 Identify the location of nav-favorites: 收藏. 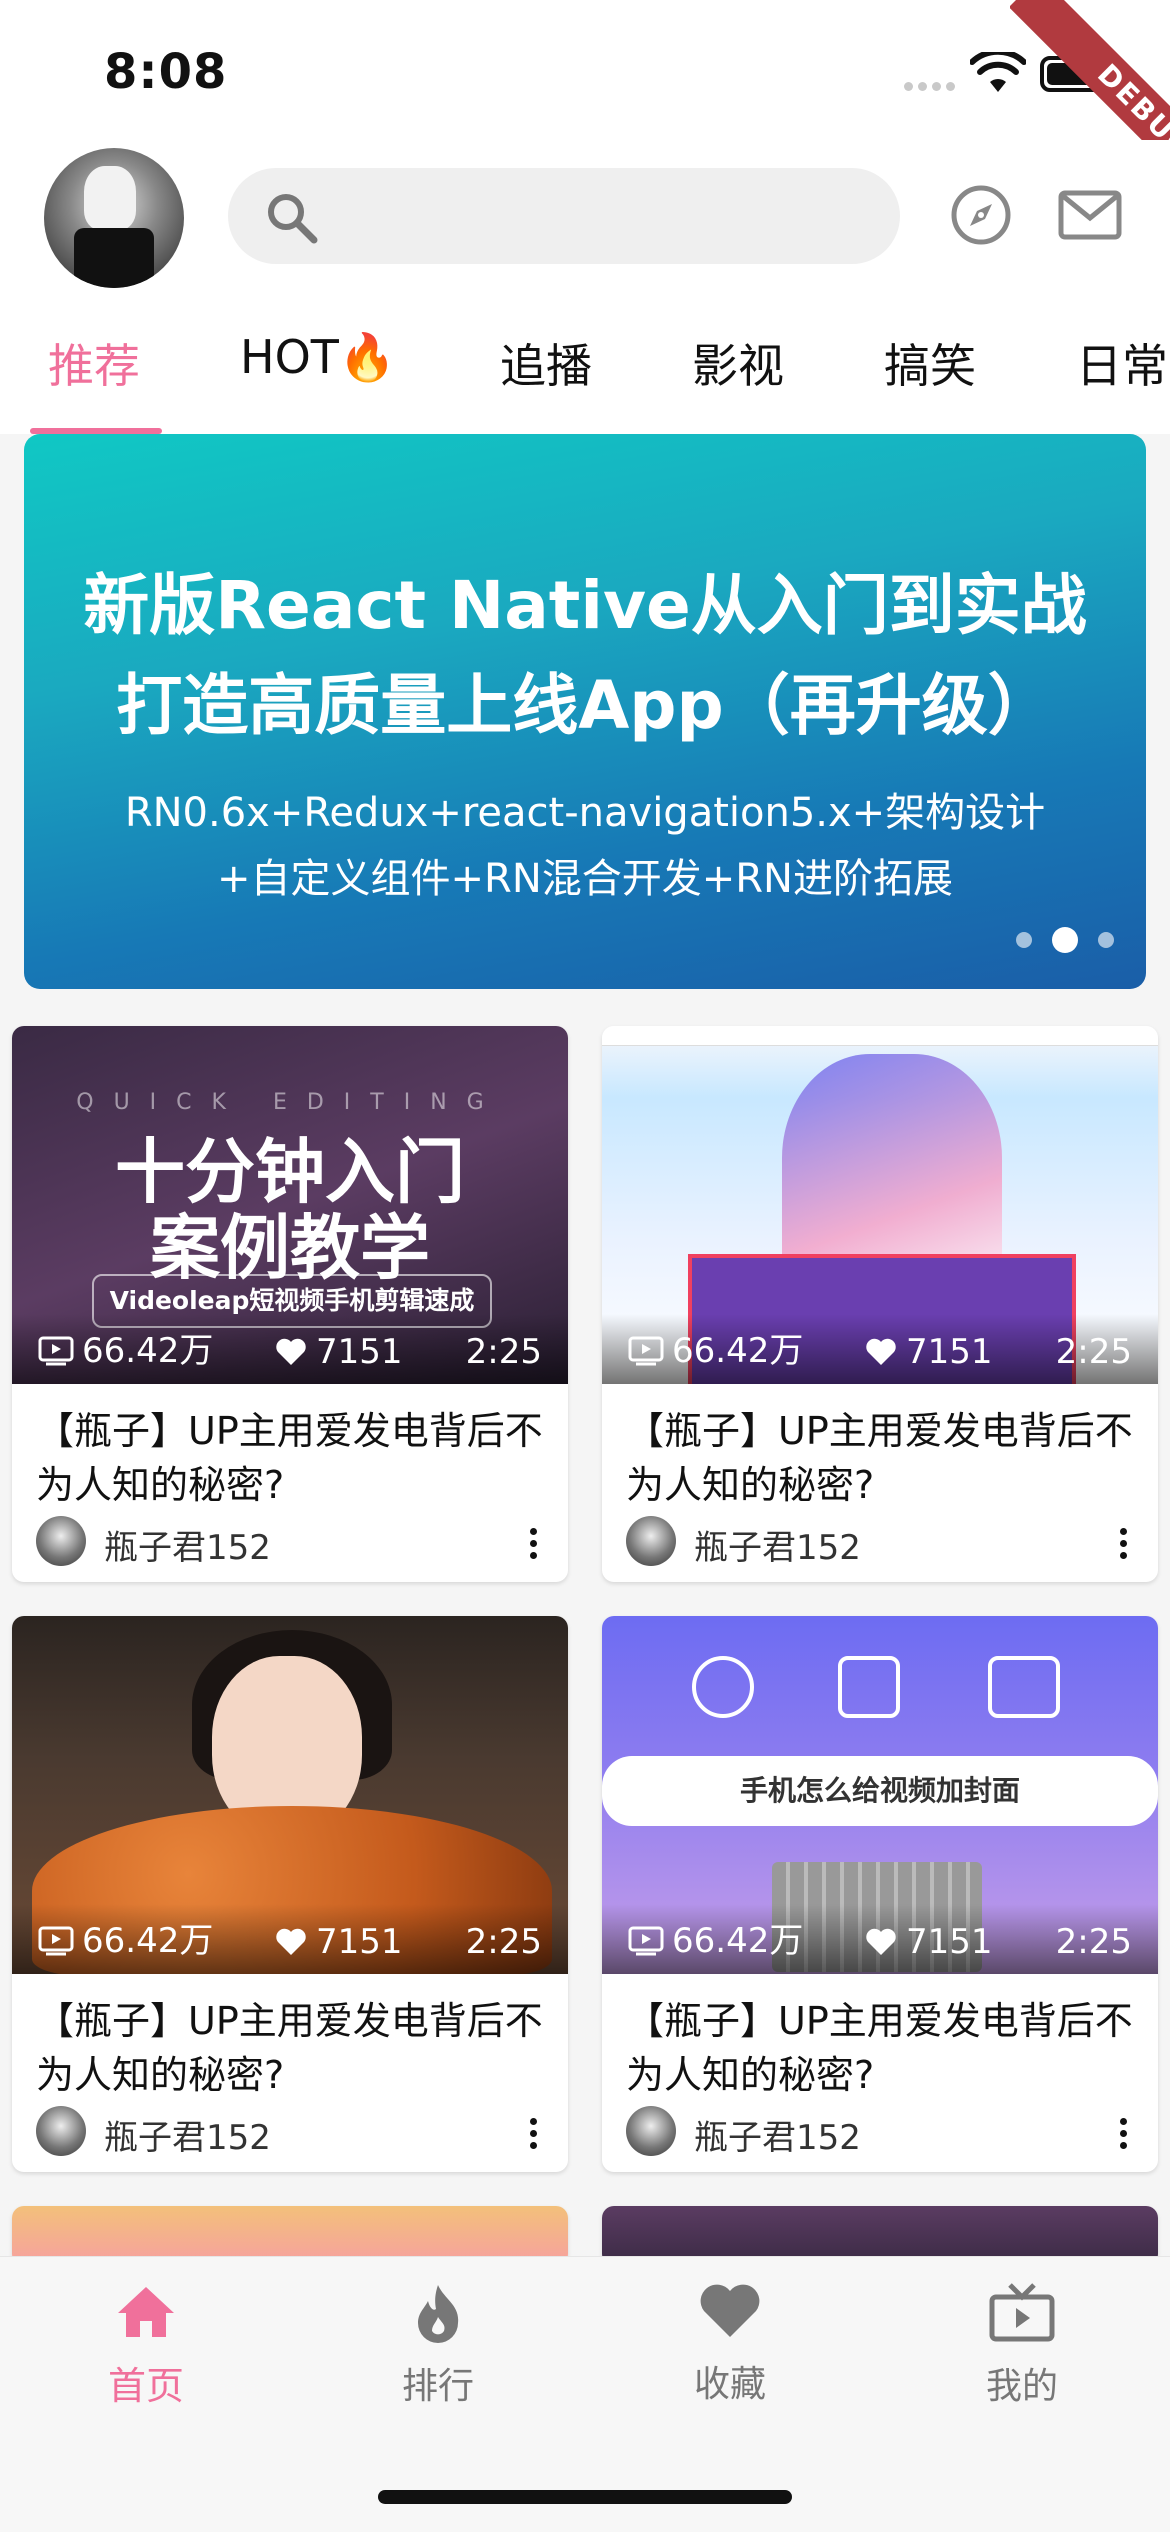
(730, 2345).